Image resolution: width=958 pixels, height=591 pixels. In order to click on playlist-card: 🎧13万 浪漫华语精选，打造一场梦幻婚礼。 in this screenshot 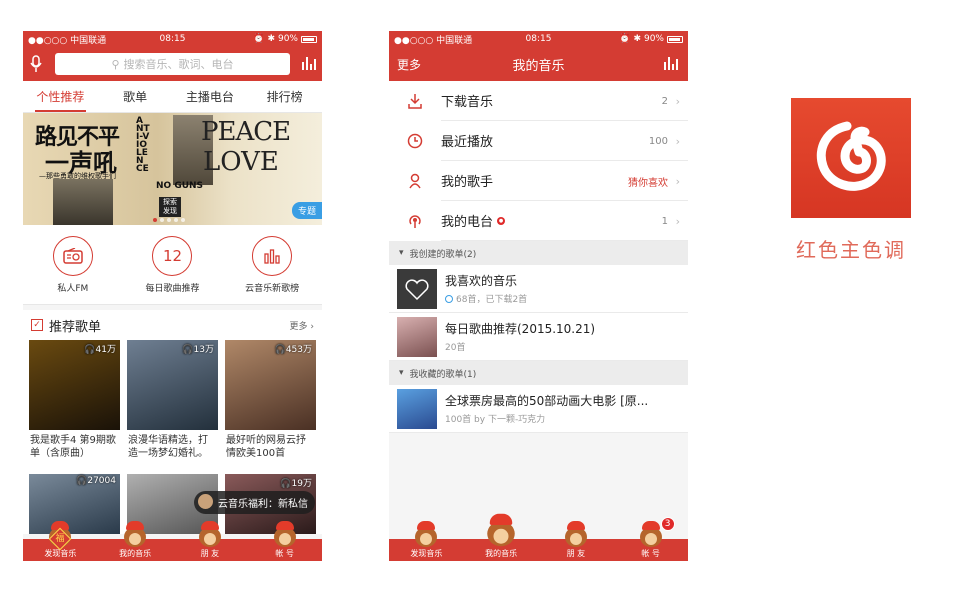, I will do `click(172, 403)`.